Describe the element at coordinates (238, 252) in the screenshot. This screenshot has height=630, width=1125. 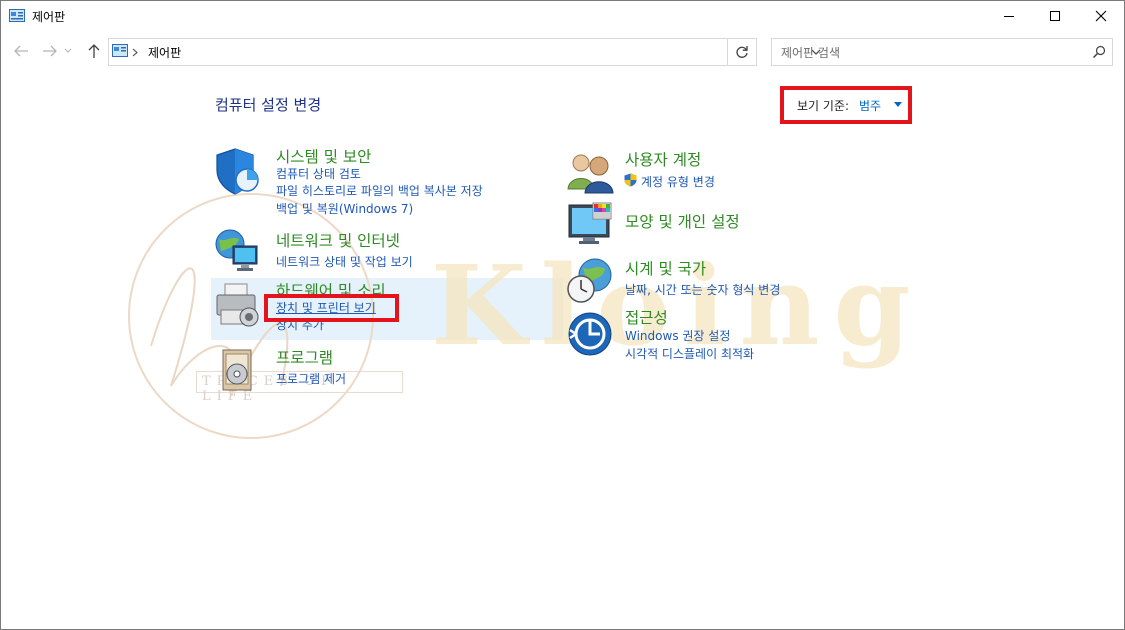
I see `network-globe-icon` at that location.